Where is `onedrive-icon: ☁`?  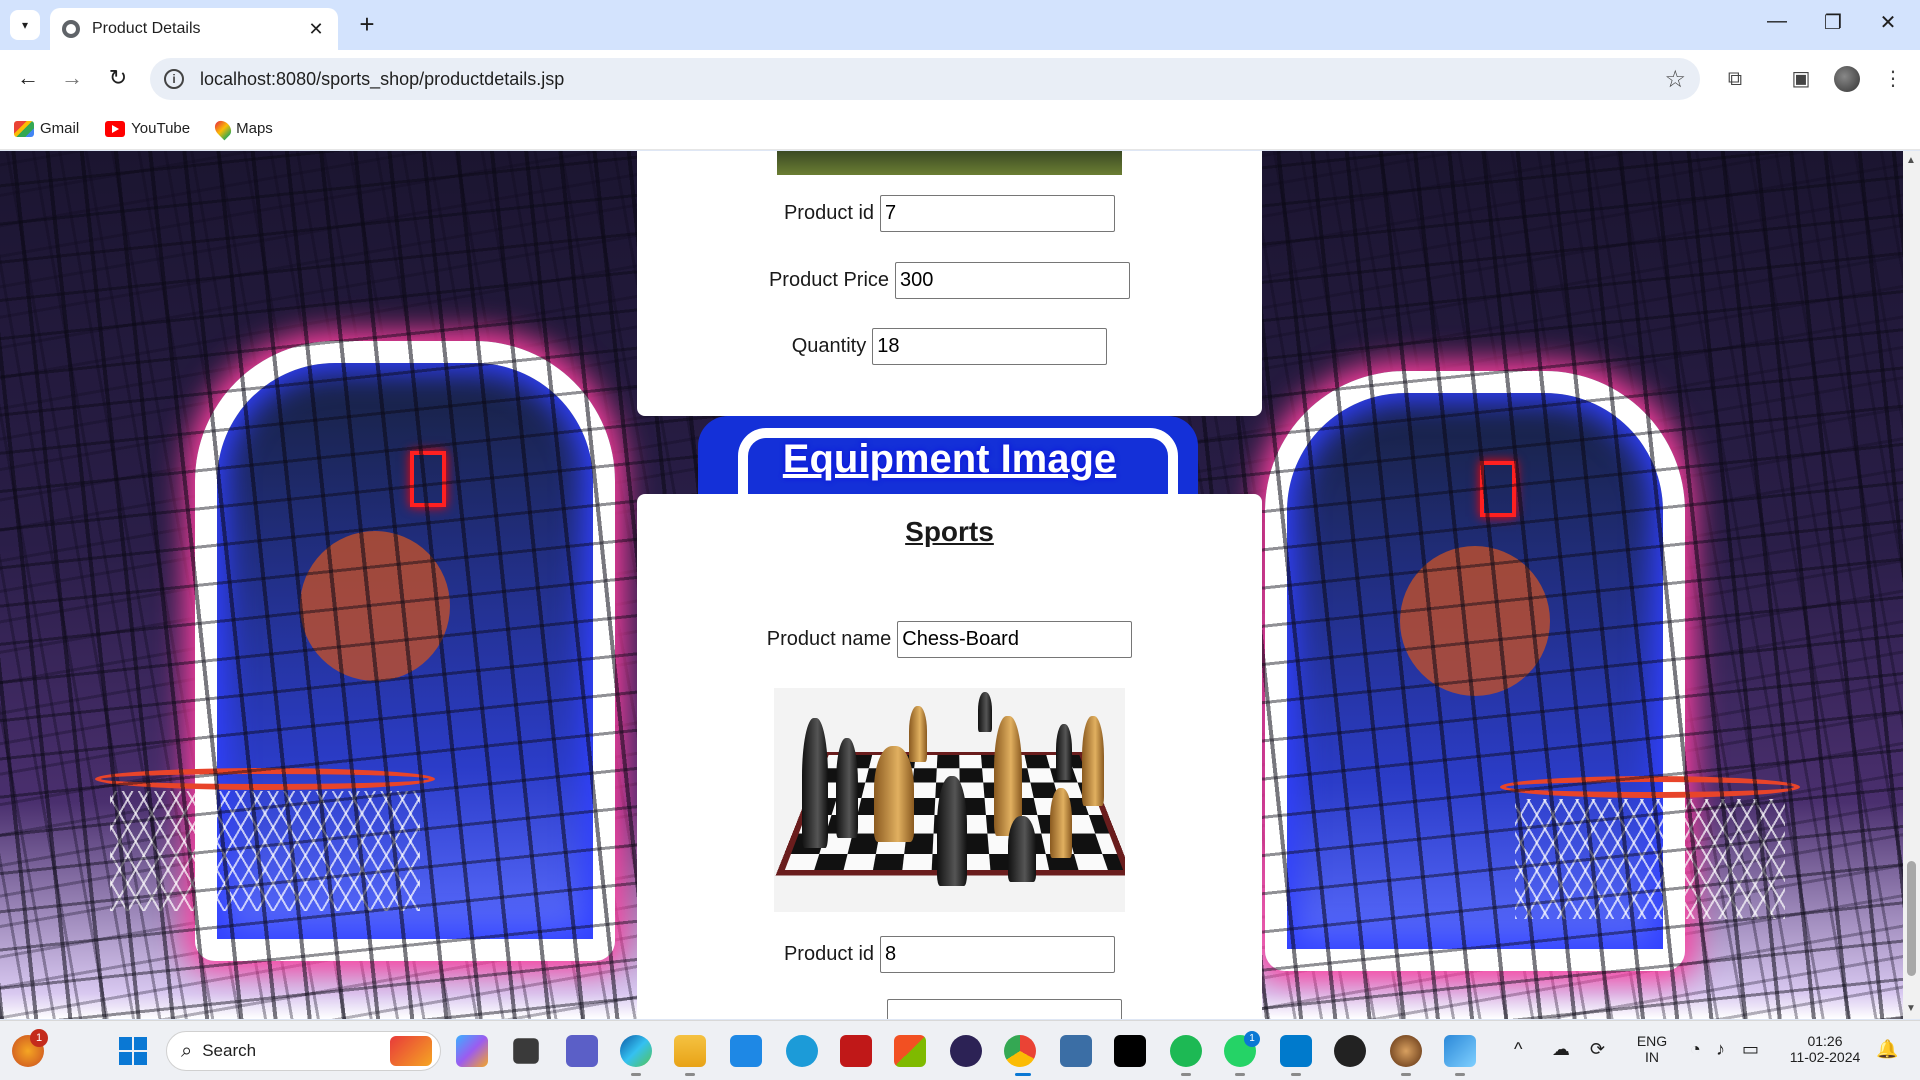
onedrive-icon: ☁ is located at coordinates (1561, 1049).